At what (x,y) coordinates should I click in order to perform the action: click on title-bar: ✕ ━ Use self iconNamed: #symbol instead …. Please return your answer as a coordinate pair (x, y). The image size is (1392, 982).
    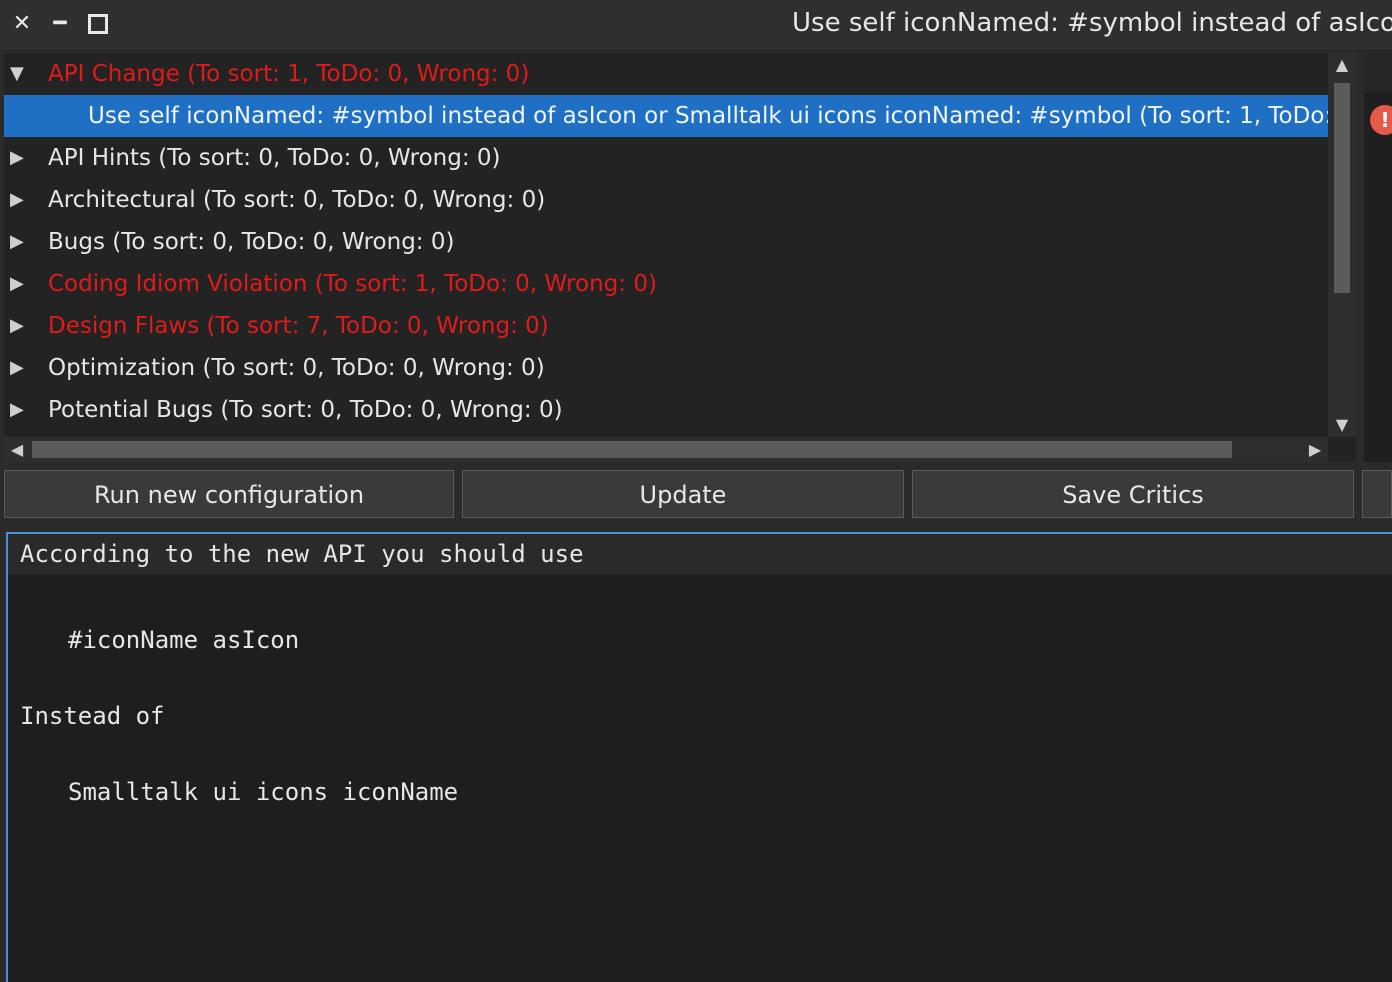
    Looking at the image, I should click on (696, 25).